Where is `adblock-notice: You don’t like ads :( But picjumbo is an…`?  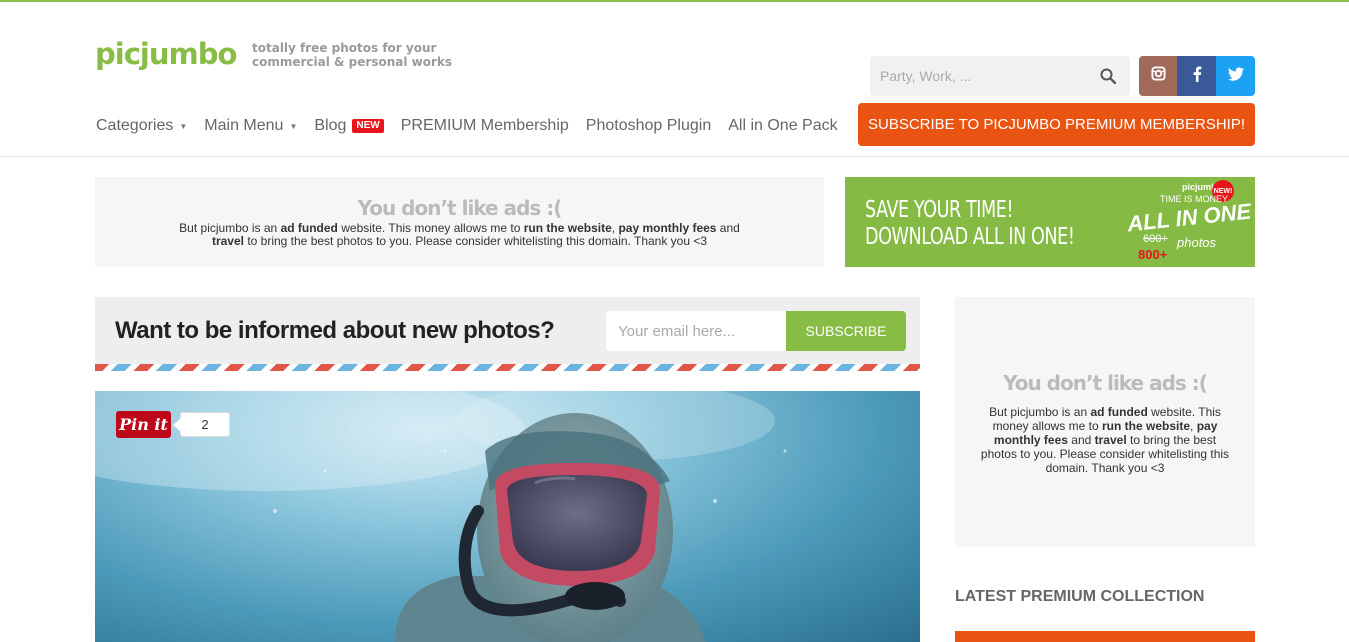 adblock-notice: You don’t like ads :( But picjumbo is an… is located at coordinates (459, 222).